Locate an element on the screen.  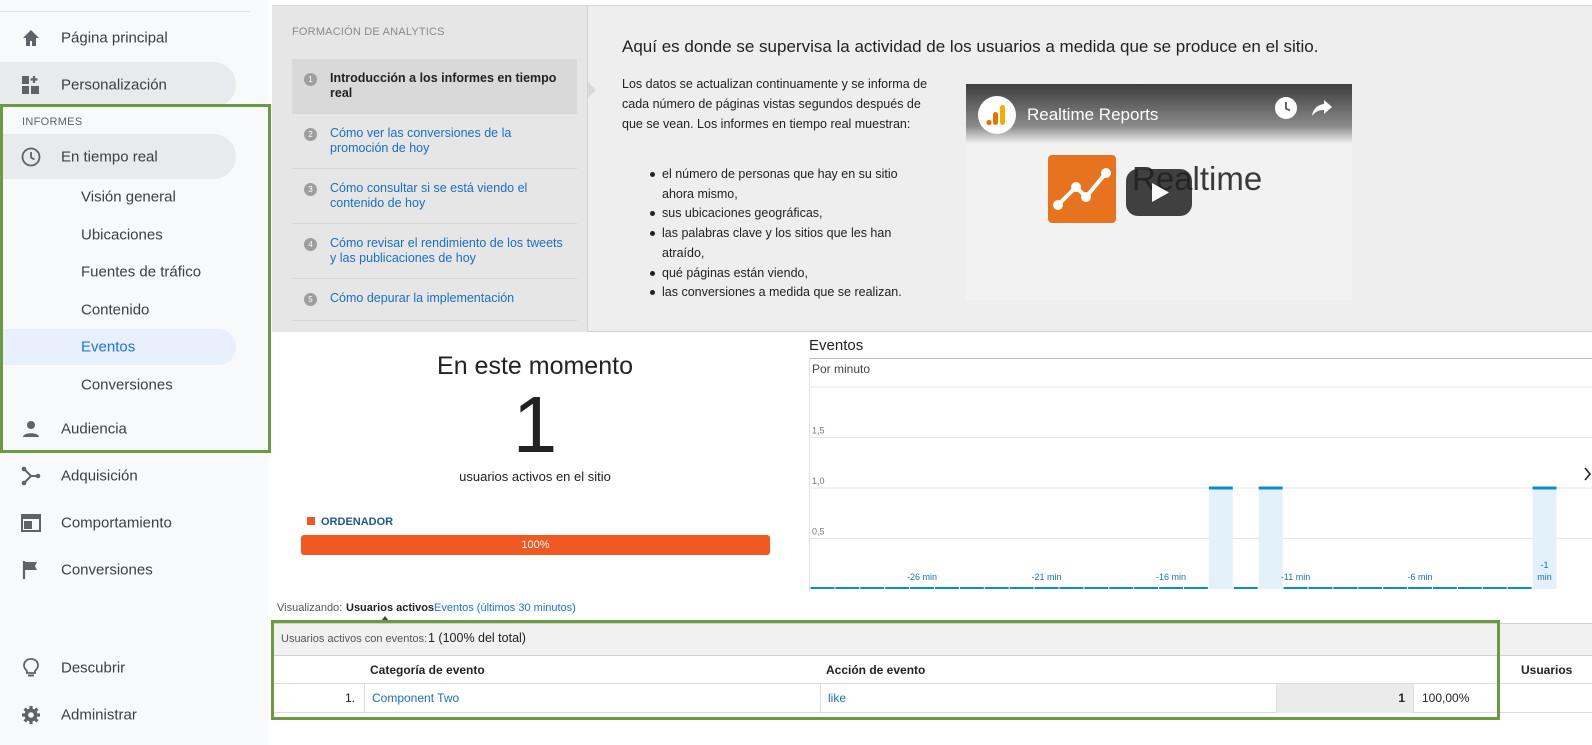
column-header-users: Usuarios is located at coordinates (1546, 670).